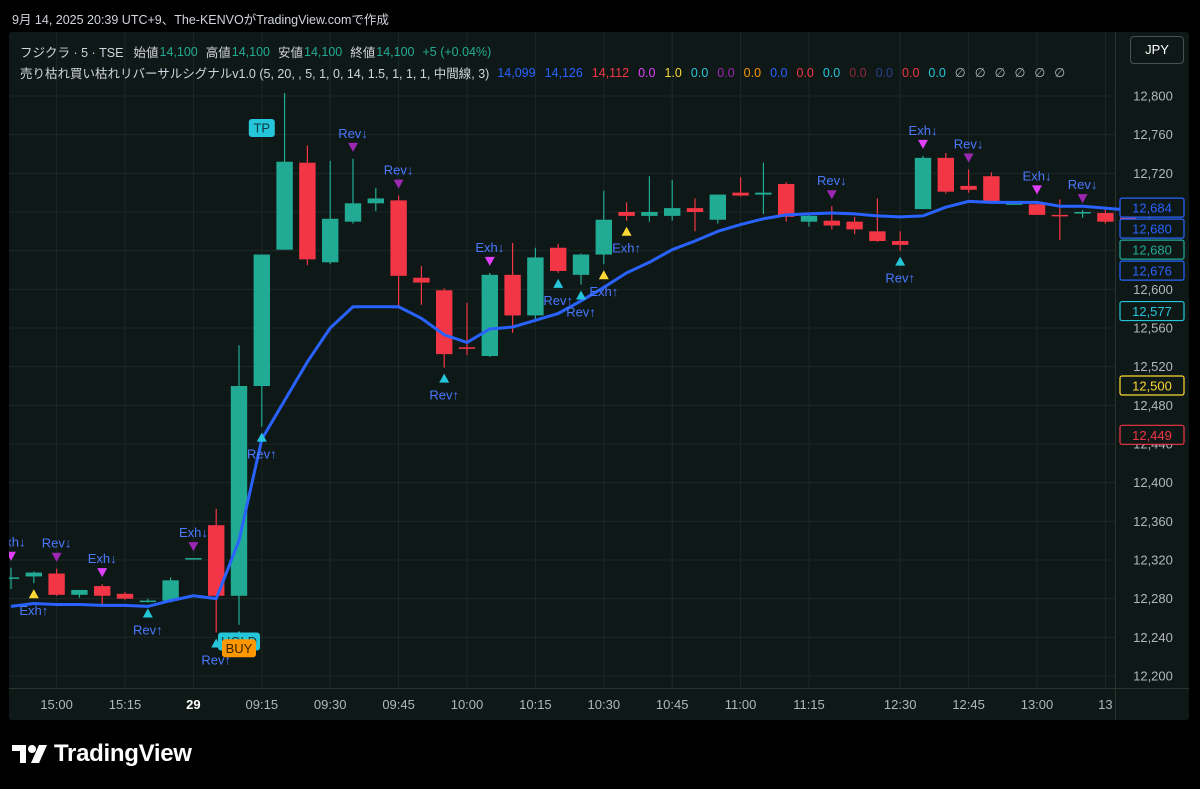 Image resolution: width=1200 pixels, height=789 pixels. Describe the element at coordinates (193, 704) in the screenshot. I see `x-tick-label: 29` at that location.